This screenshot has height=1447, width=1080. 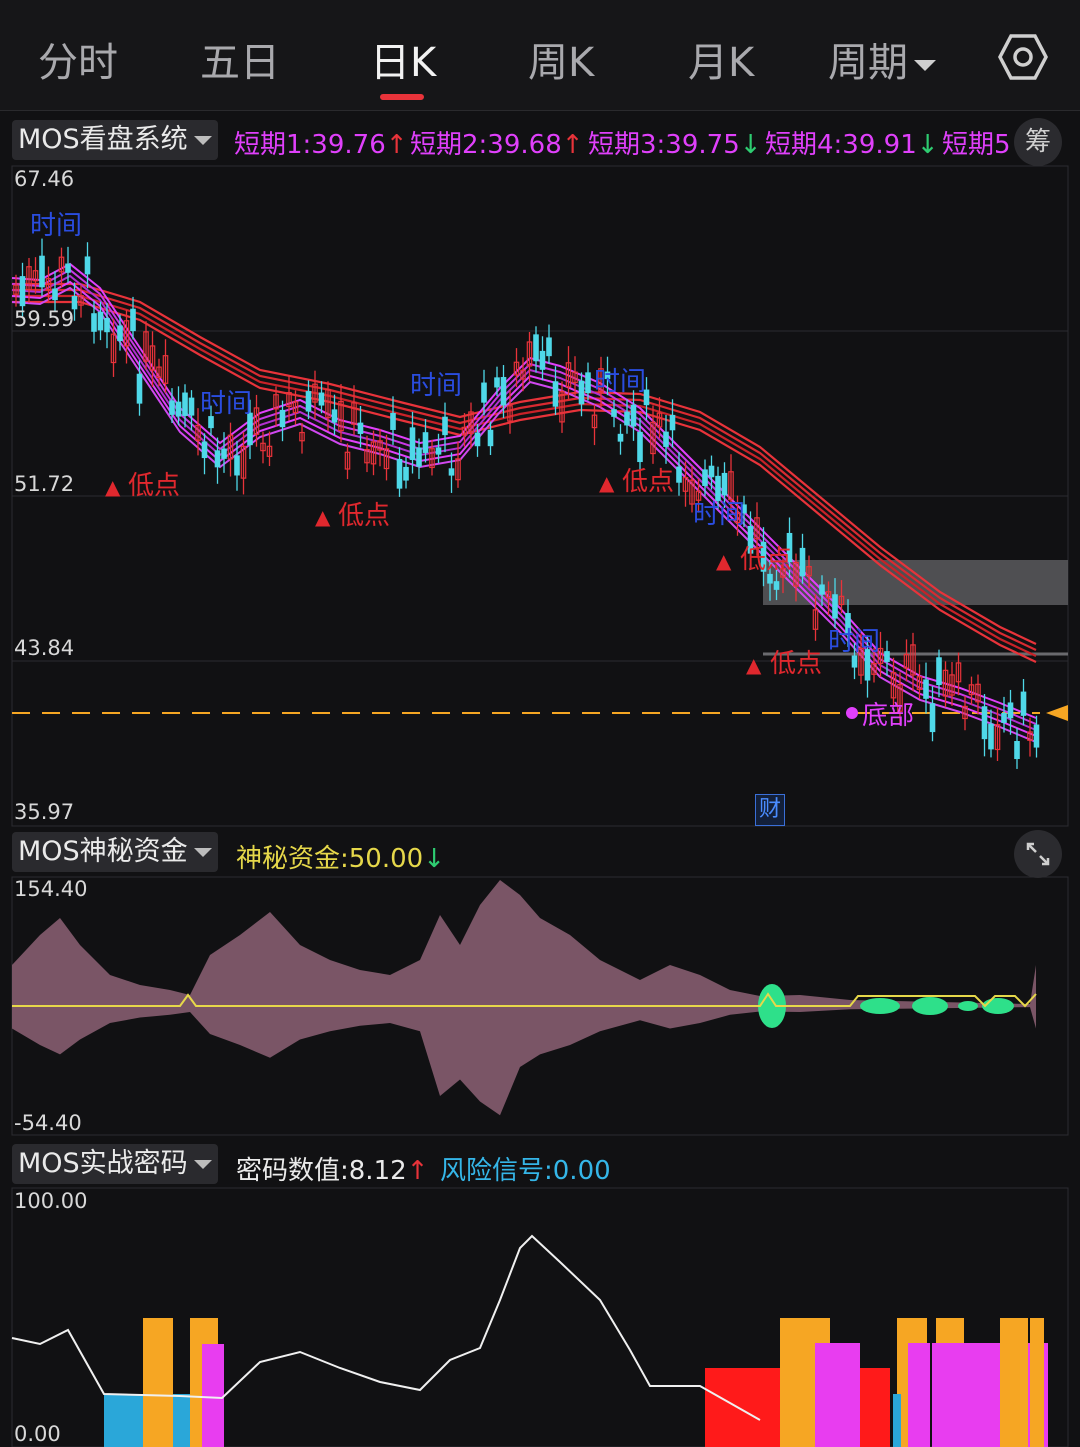 I want to click on fund-y-max: 154.40, so click(x=51, y=889).